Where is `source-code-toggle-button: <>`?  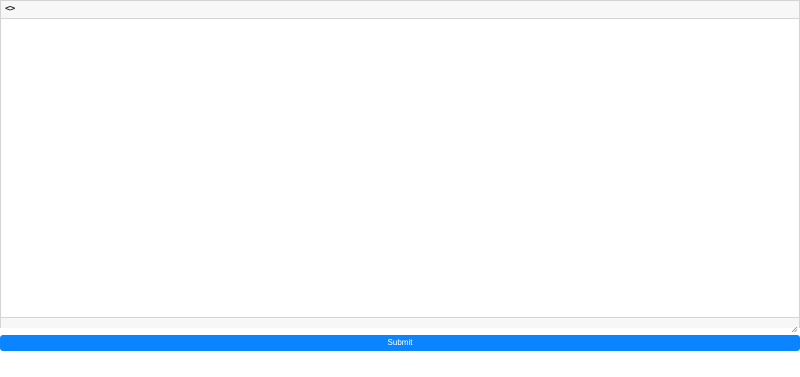
source-code-toggle-button: <> is located at coordinates (10, 9).